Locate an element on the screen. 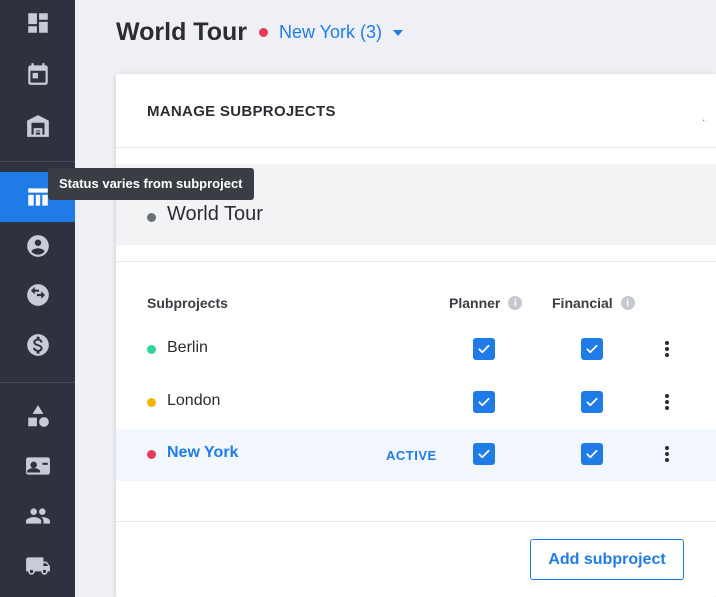 Image resolution: width=716 pixels, height=597 pixels. swap-icon is located at coordinates (37, 295).